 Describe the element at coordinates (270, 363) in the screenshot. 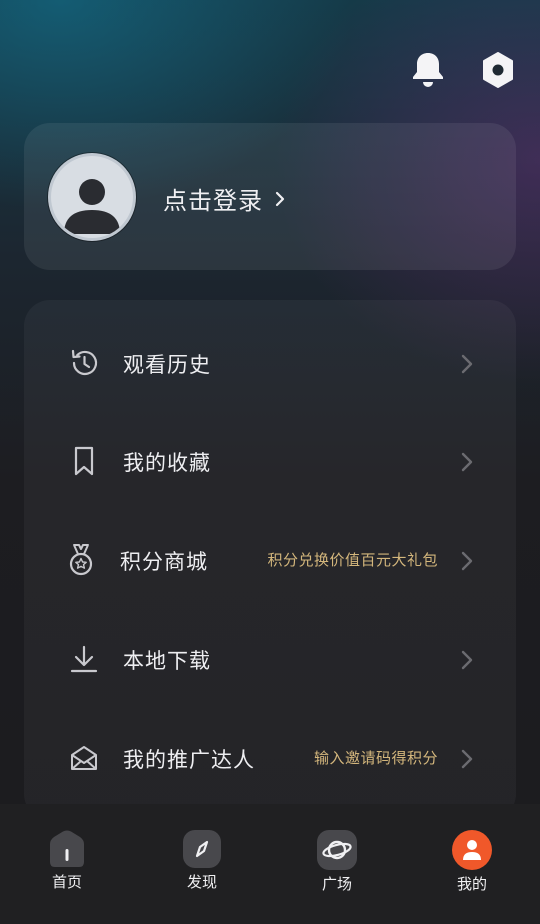

I see `menu-item-history: 观看历史` at that location.